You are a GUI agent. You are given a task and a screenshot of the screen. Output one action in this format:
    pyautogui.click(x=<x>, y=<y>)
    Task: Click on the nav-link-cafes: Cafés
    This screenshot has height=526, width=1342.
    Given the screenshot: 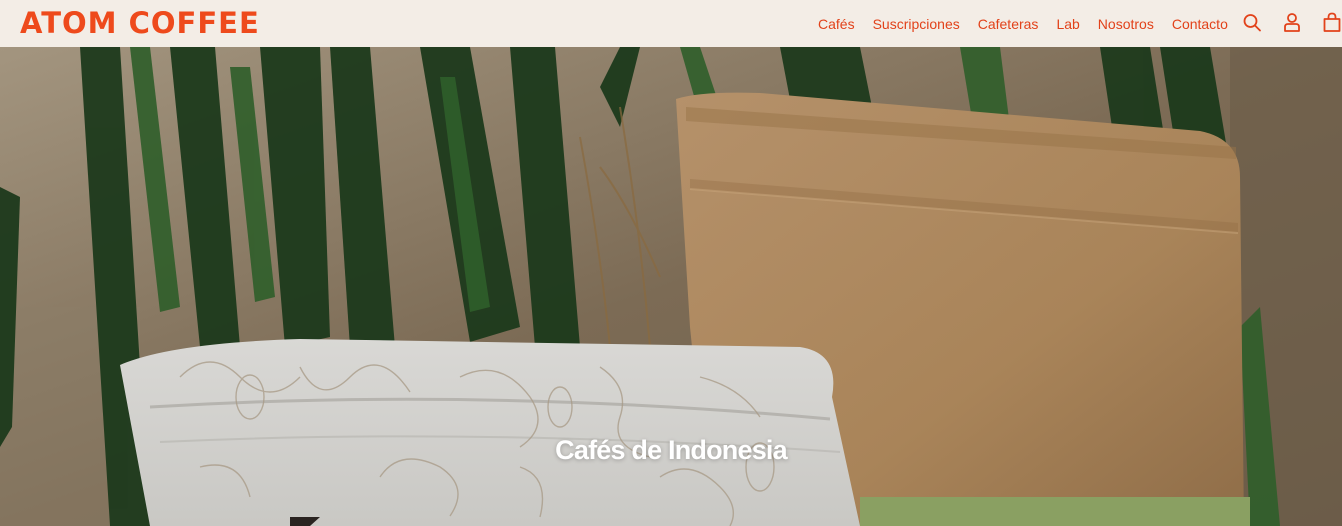 What is the action you would take?
    pyautogui.click(x=836, y=24)
    